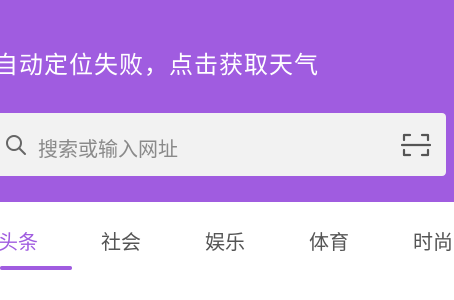  What do you see at coordinates (225, 240) in the screenshot?
I see `tab-entertainment: 娱乐` at bounding box center [225, 240].